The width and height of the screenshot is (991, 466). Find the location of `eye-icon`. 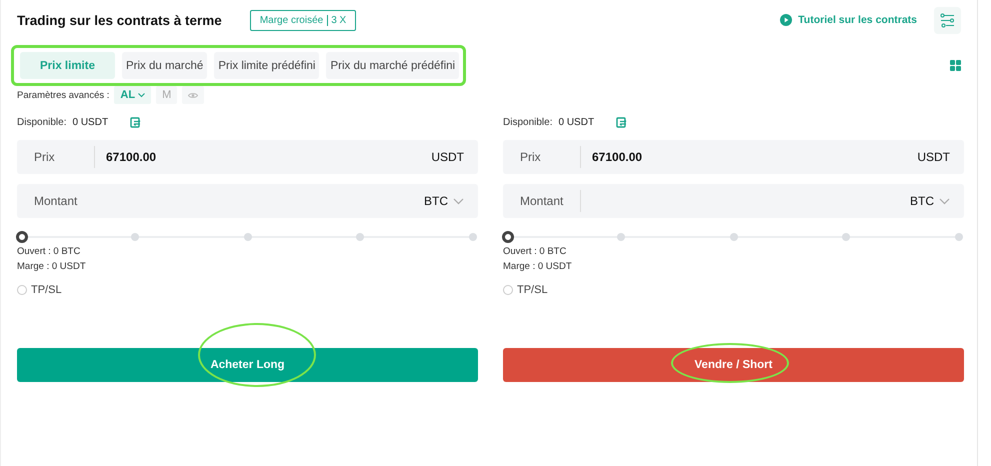

eye-icon is located at coordinates (193, 95).